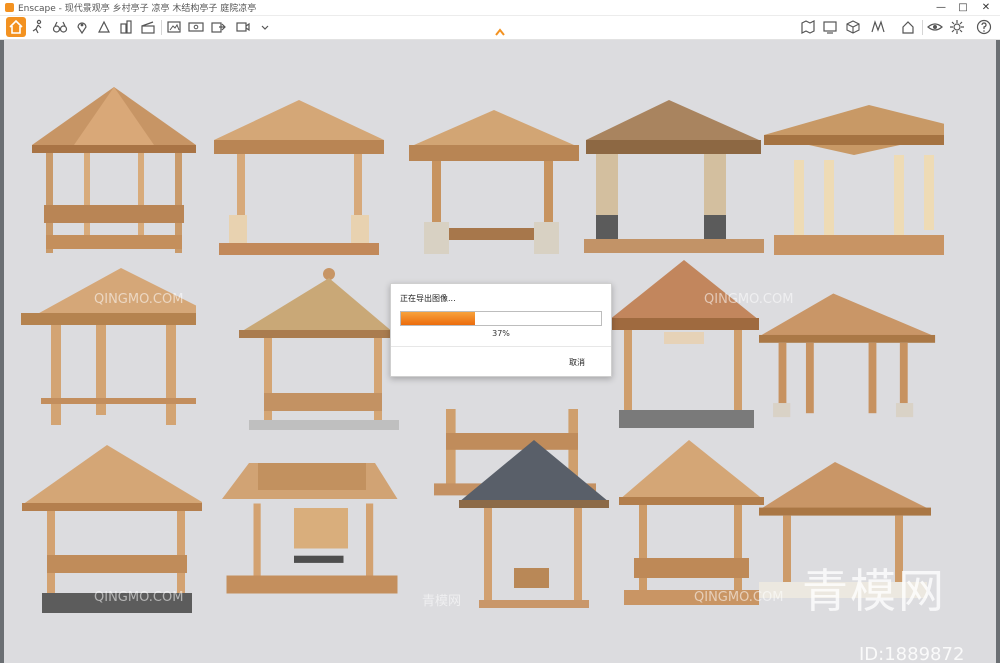  I want to click on visual-settings-button, so click(908, 27).